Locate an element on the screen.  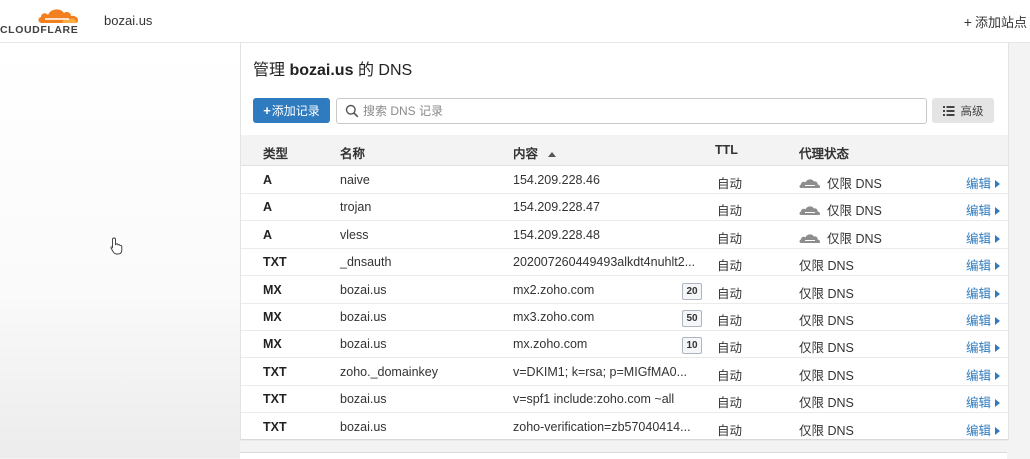
record-content: v=spf1 include:zoho.com ~all is located at coordinates (594, 399).